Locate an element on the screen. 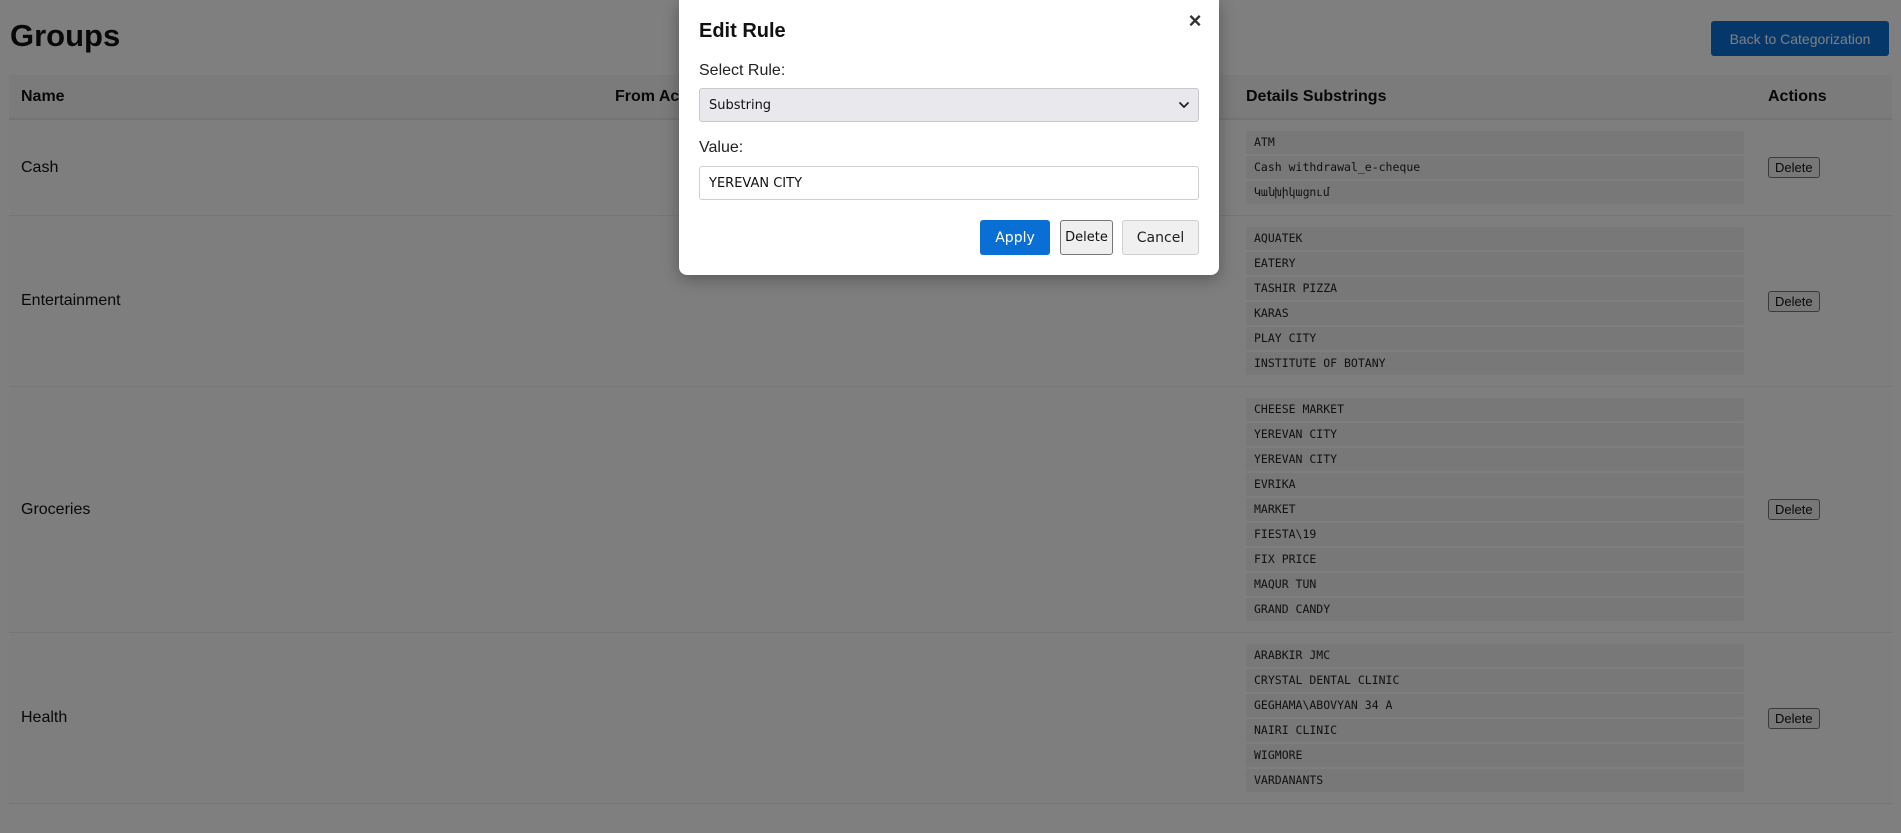  cancel-button: Cancel is located at coordinates (1160, 237).